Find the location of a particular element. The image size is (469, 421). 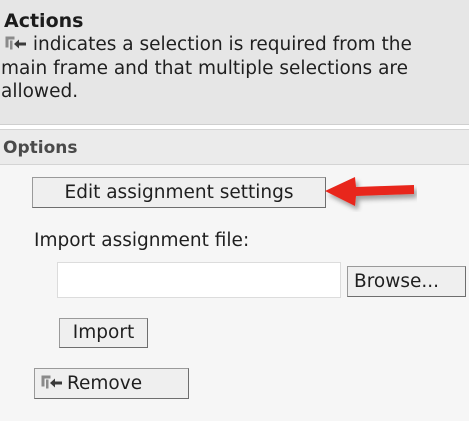

import-button: Import is located at coordinates (103, 333).